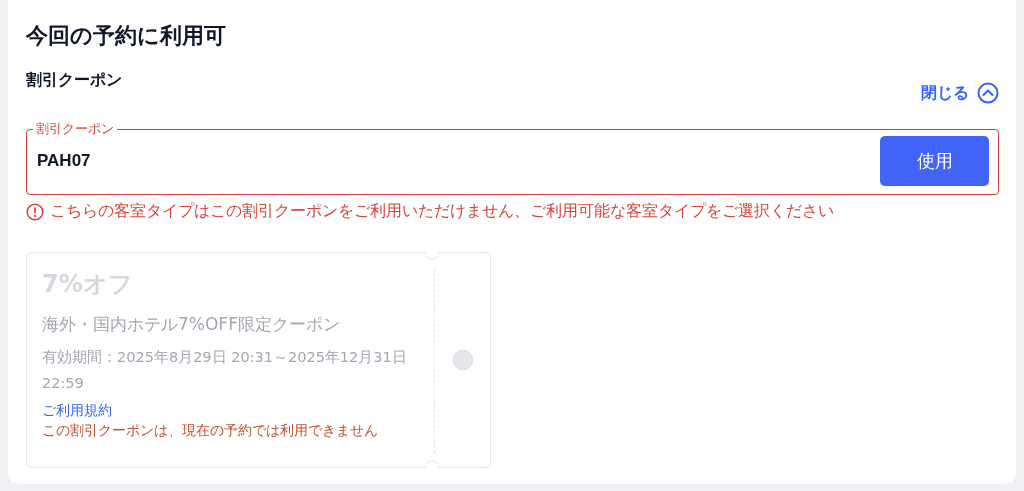 This screenshot has width=1024, height=491. Describe the element at coordinates (126, 36) in the screenshot. I see `section-title: 今回の予約に利用可` at that location.